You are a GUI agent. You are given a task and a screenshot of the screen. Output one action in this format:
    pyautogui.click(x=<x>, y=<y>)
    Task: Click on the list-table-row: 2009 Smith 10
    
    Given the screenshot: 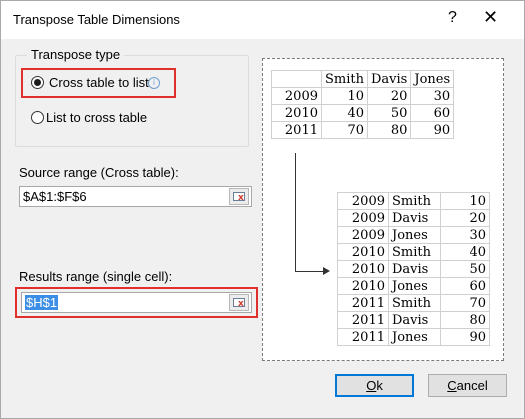 What is the action you would take?
    pyautogui.click(x=413, y=201)
    